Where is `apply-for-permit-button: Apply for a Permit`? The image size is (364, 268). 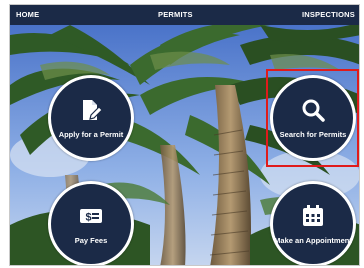 apply-for-permit-button: Apply for a Permit is located at coordinates (91, 118).